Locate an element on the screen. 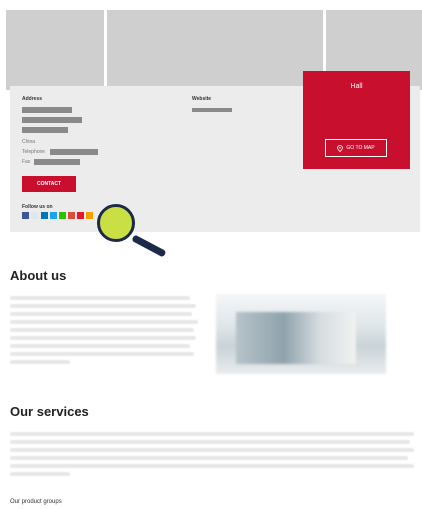  hall-panel: Hall GO TO MAP is located at coordinates (356, 120).